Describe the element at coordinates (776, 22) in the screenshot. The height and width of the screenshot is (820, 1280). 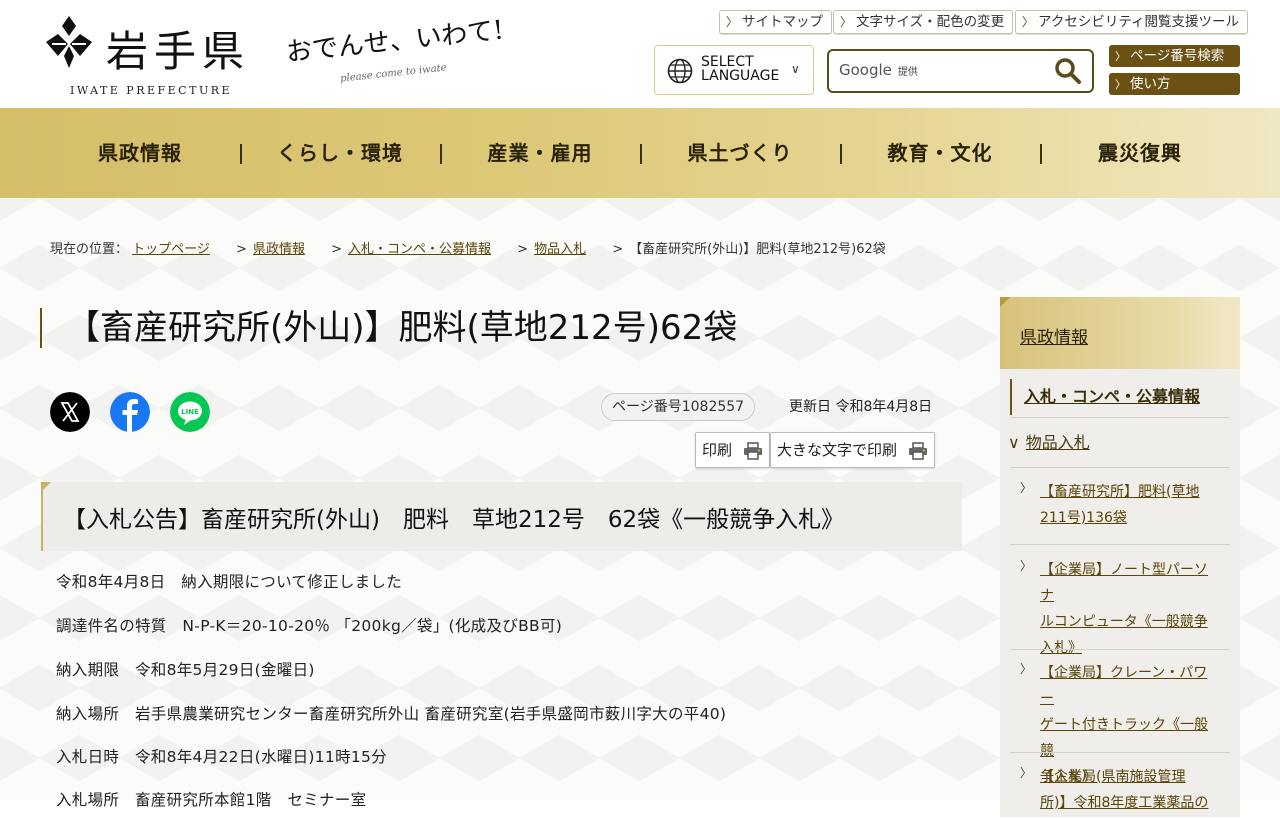
I see `sitemap-link: 〉サイトマップ` at that location.